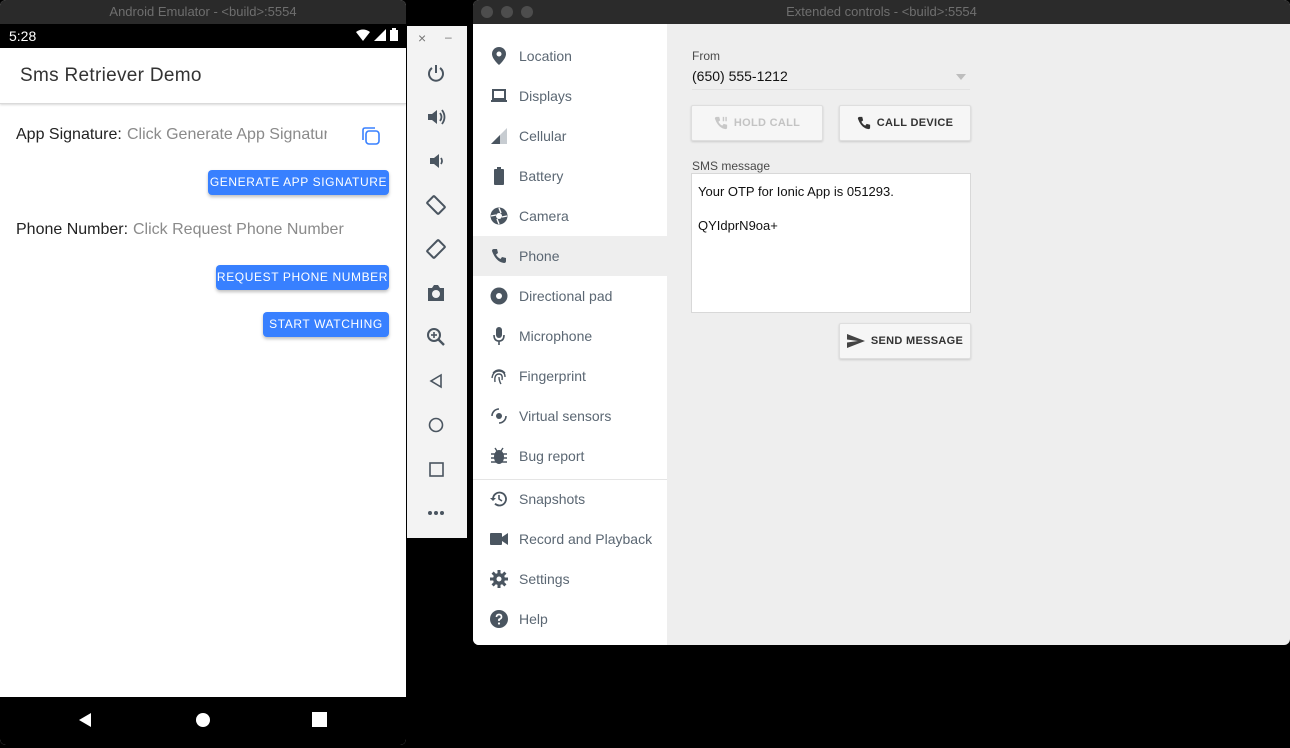  What do you see at coordinates (203, 12) in the screenshot?
I see `emulator-title-bar: Android Emulator - <build>:5554` at bounding box center [203, 12].